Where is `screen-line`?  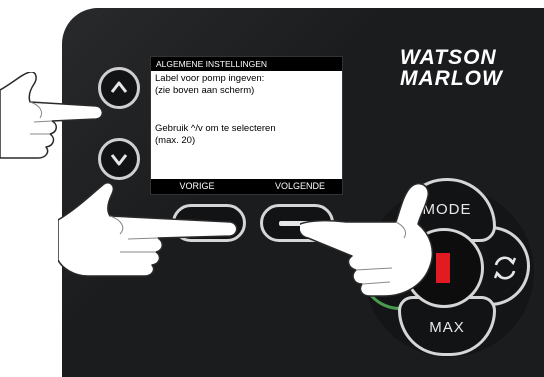 screen-line is located at coordinates (246, 103).